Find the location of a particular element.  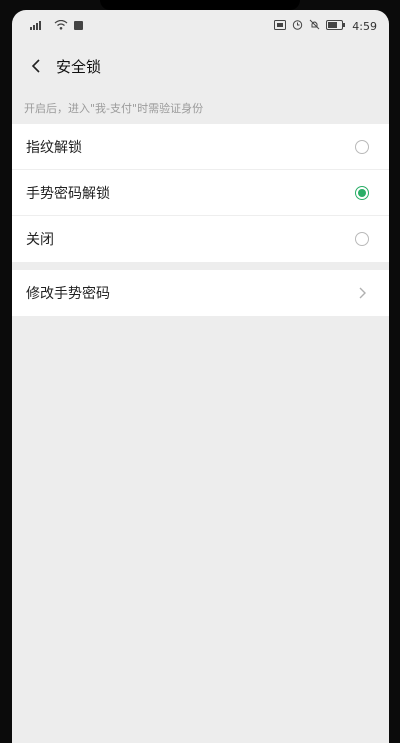

status-left is located at coordinates (56, 26).